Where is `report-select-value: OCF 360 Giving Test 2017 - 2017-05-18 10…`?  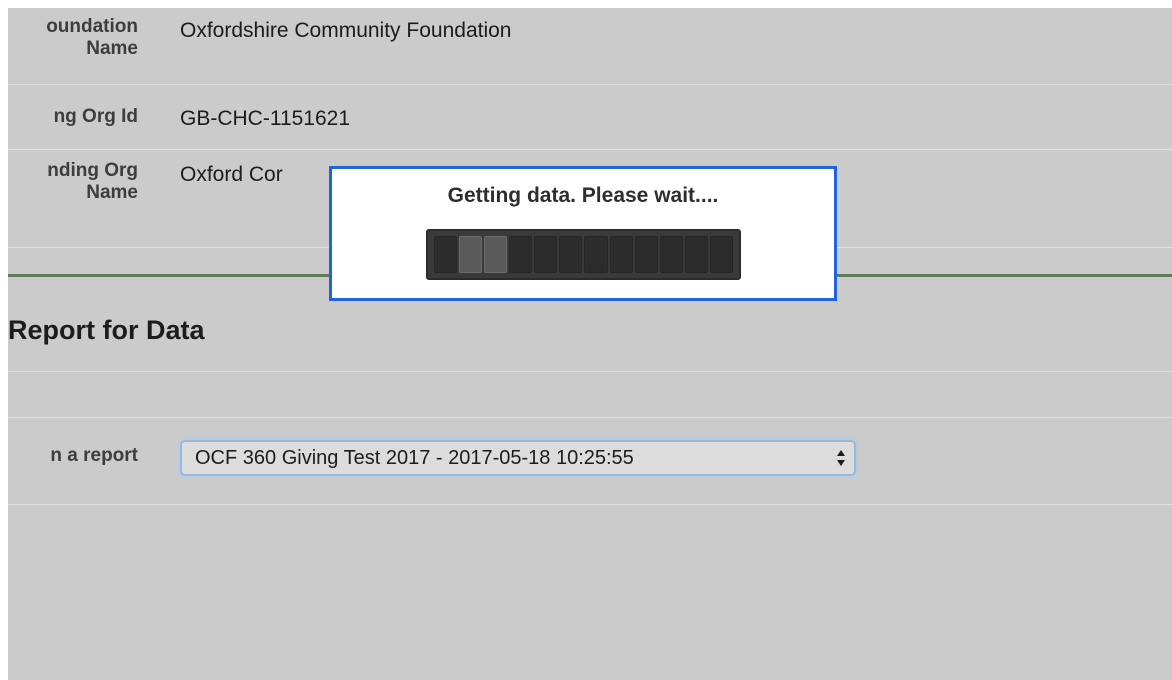
report-select-value: OCF 360 Giving Test 2017 - 2017-05-18 10… is located at coordinates (414, 458).